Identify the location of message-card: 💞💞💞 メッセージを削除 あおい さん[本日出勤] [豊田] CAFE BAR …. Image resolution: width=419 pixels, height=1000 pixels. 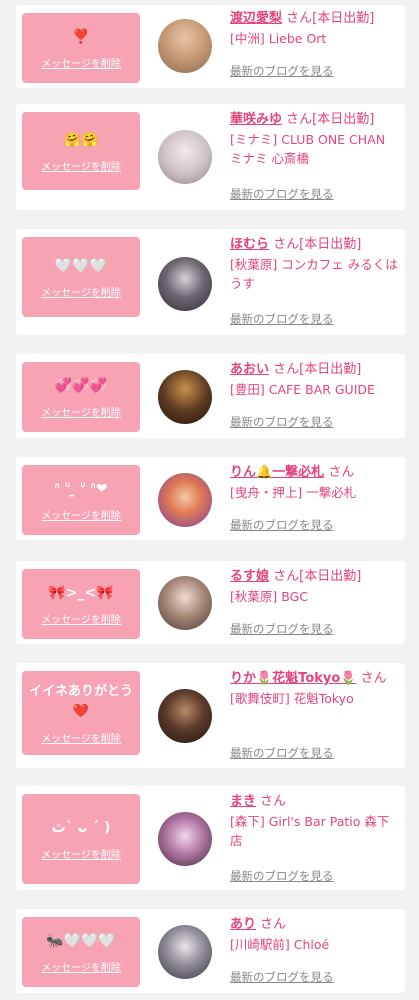
(210, 396).